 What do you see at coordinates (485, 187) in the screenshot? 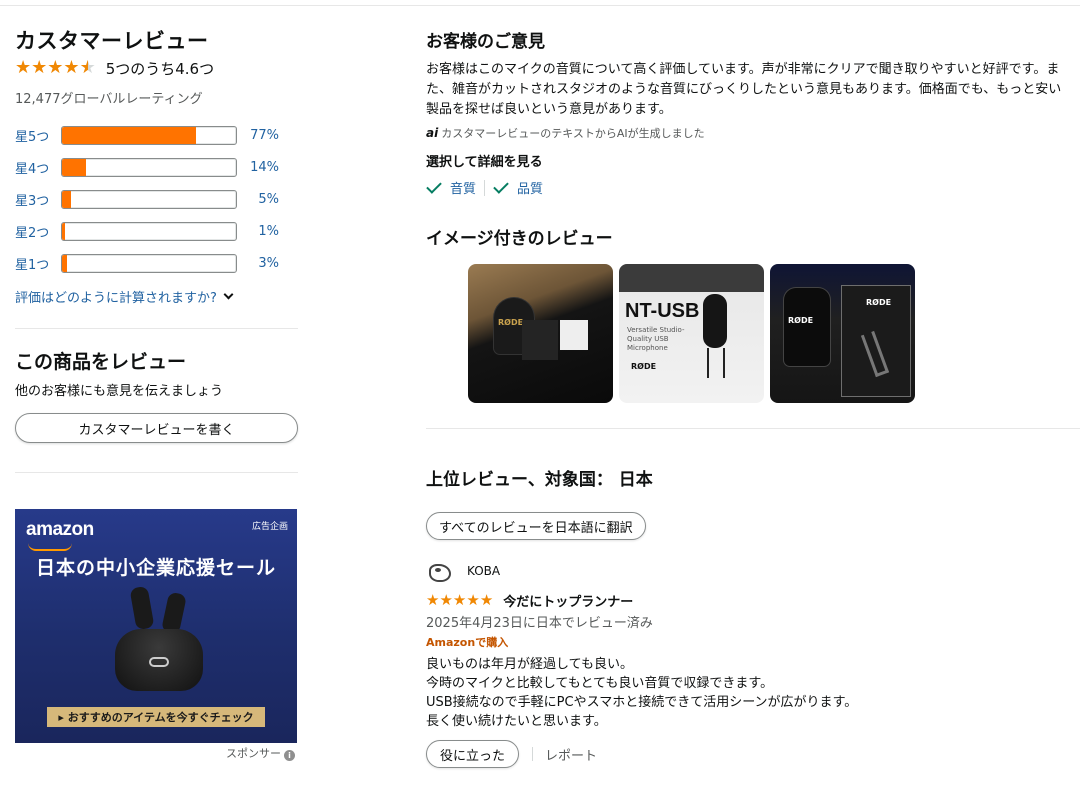
I see `aspect-separator` at bounding box center [485, 187].